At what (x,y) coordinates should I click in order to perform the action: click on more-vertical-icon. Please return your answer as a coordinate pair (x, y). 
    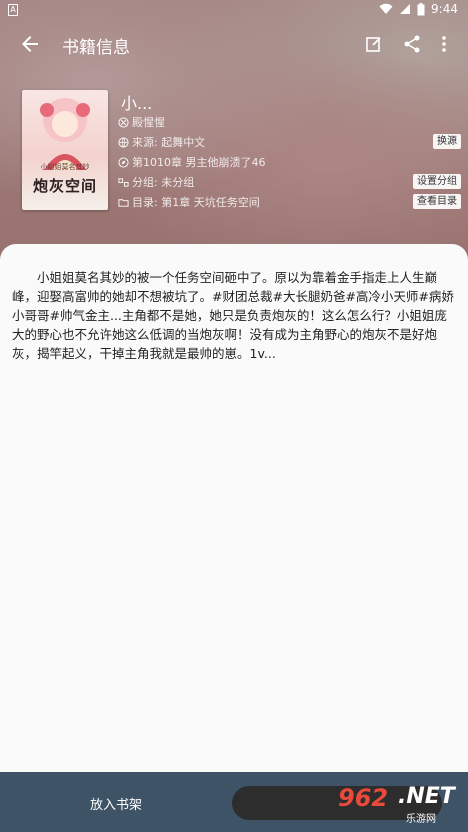
    Looking at the image, I should click on (444, 44).